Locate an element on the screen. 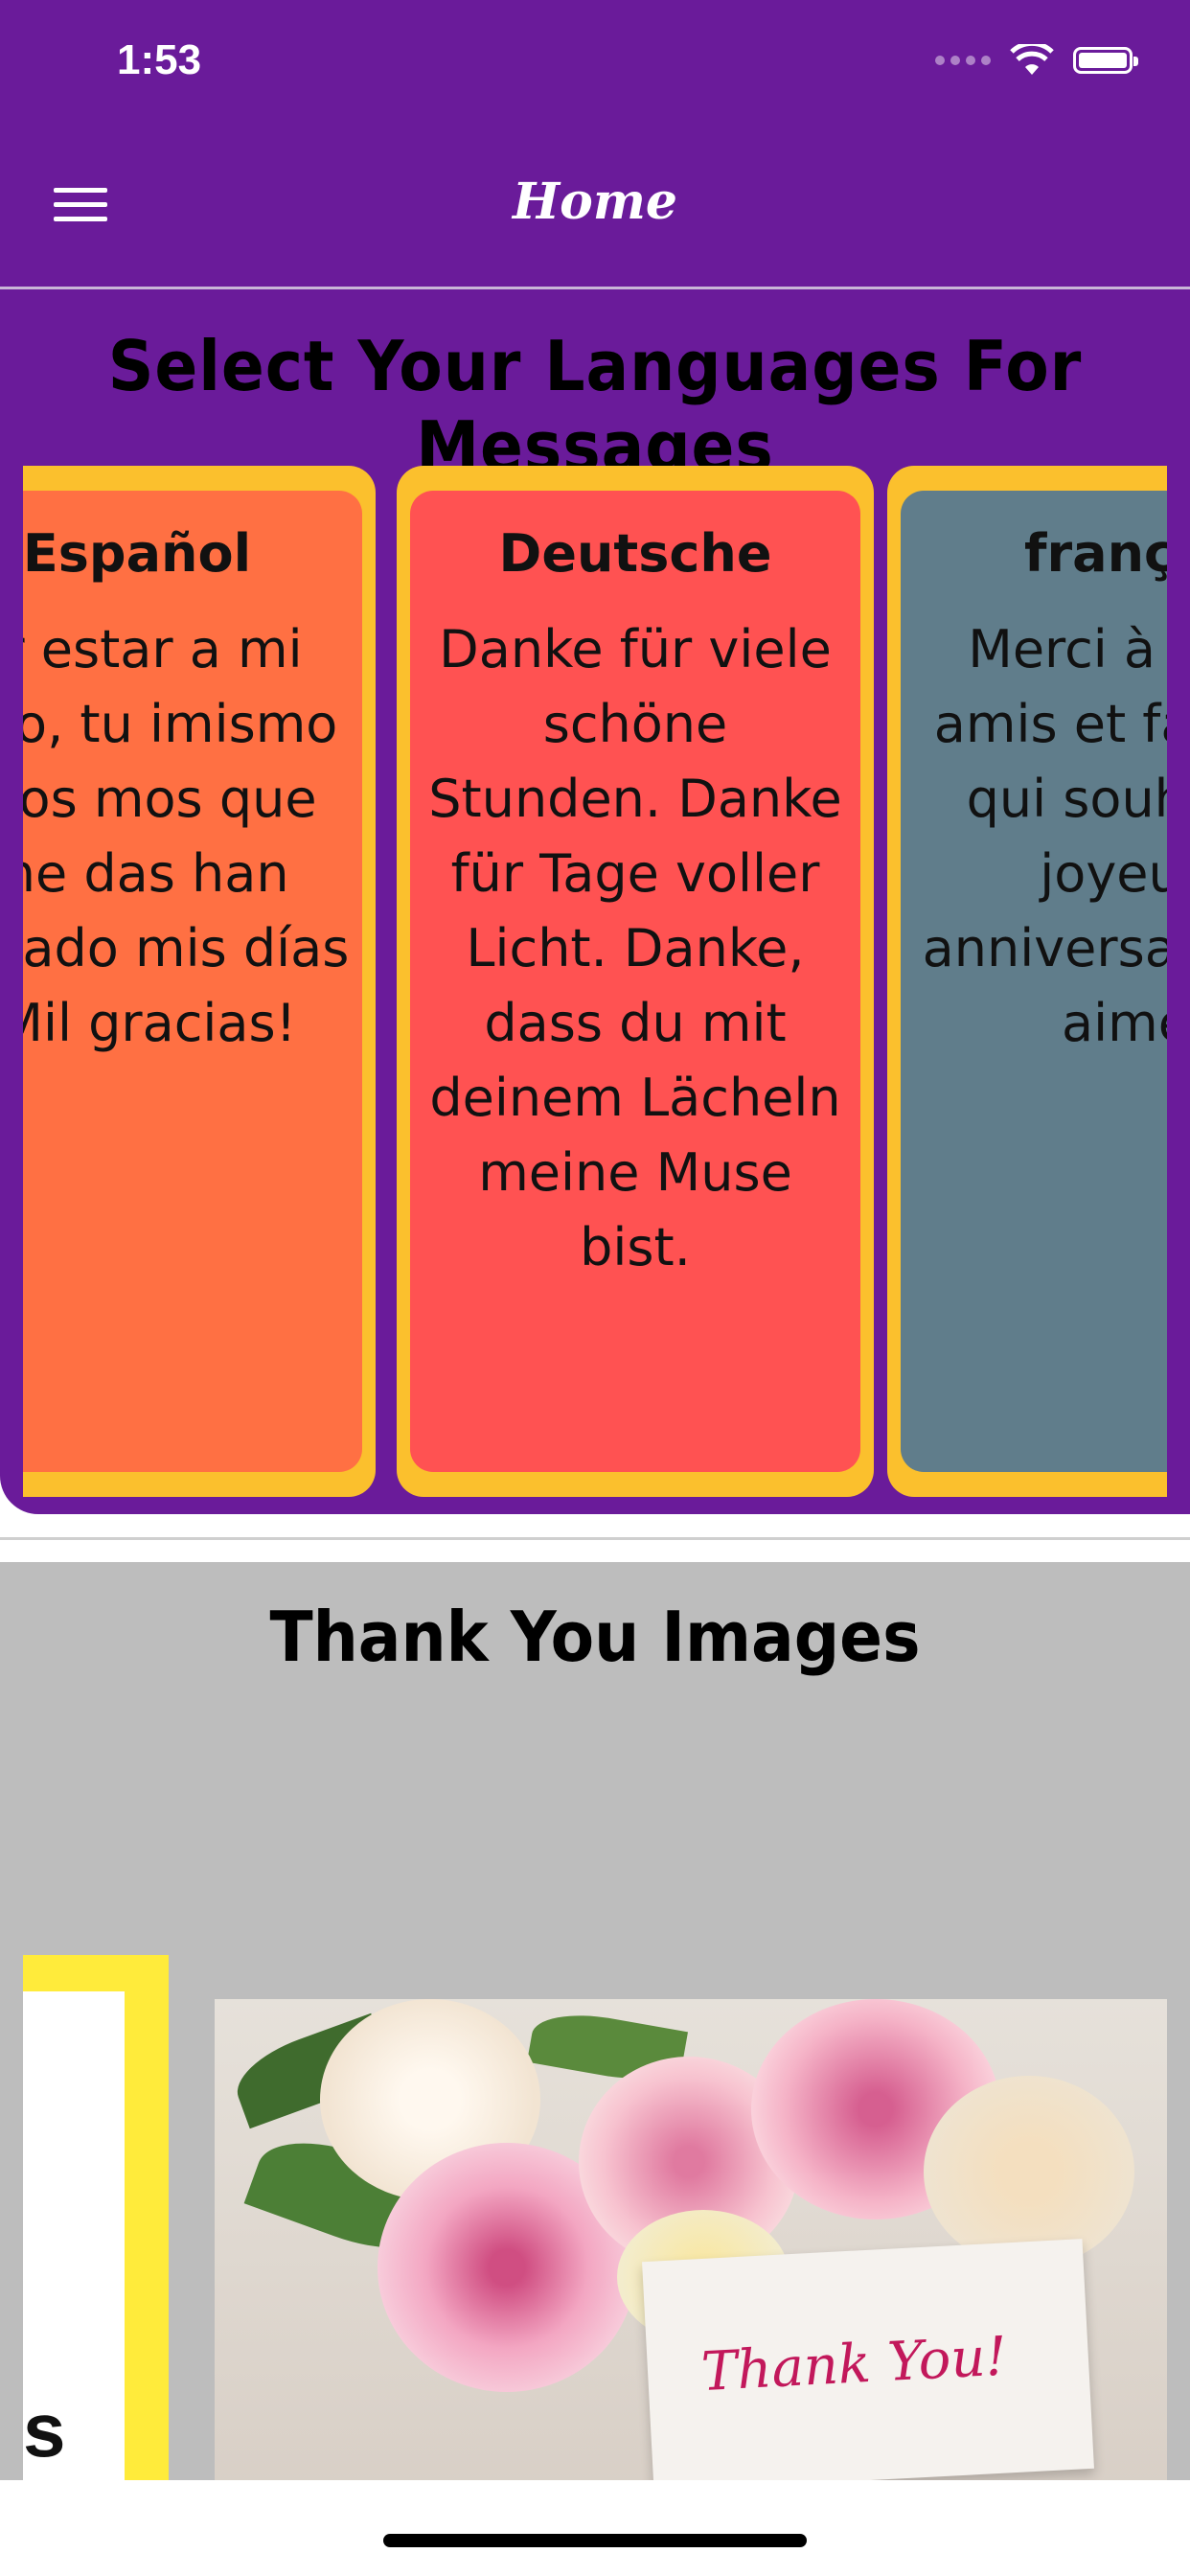  status-icons is located at coordinates (1037, 60).